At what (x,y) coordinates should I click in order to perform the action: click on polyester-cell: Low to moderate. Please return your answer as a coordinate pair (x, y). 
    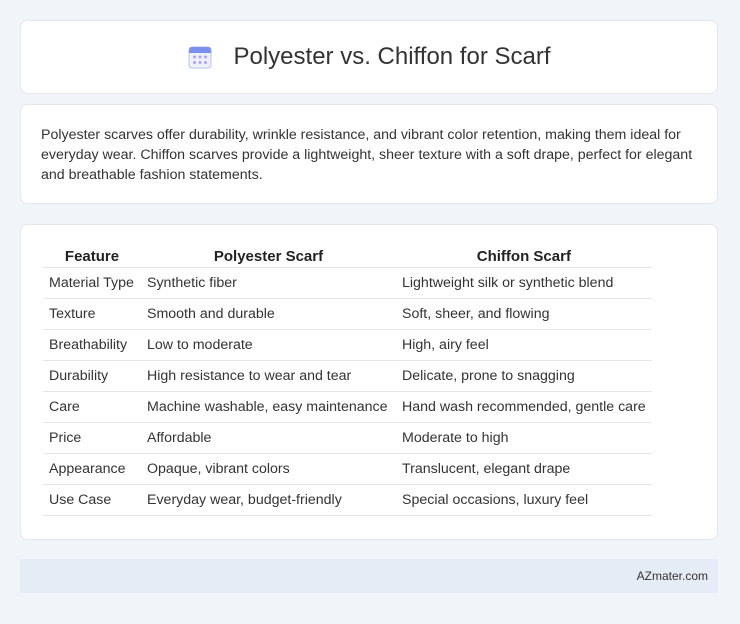
    Looking at the image, I should click on (268, 345).